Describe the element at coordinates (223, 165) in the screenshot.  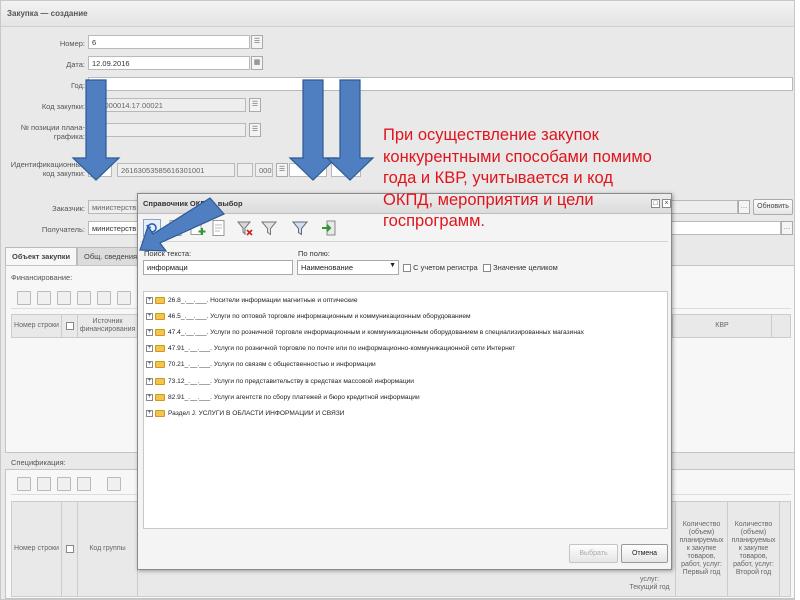
I see `annotation-arrows` at that location.